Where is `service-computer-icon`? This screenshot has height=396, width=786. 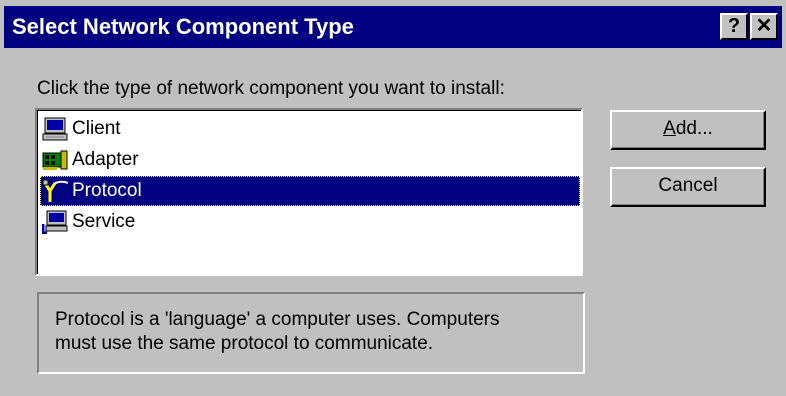 service-computer-icon is located at coordinates (54, 222).